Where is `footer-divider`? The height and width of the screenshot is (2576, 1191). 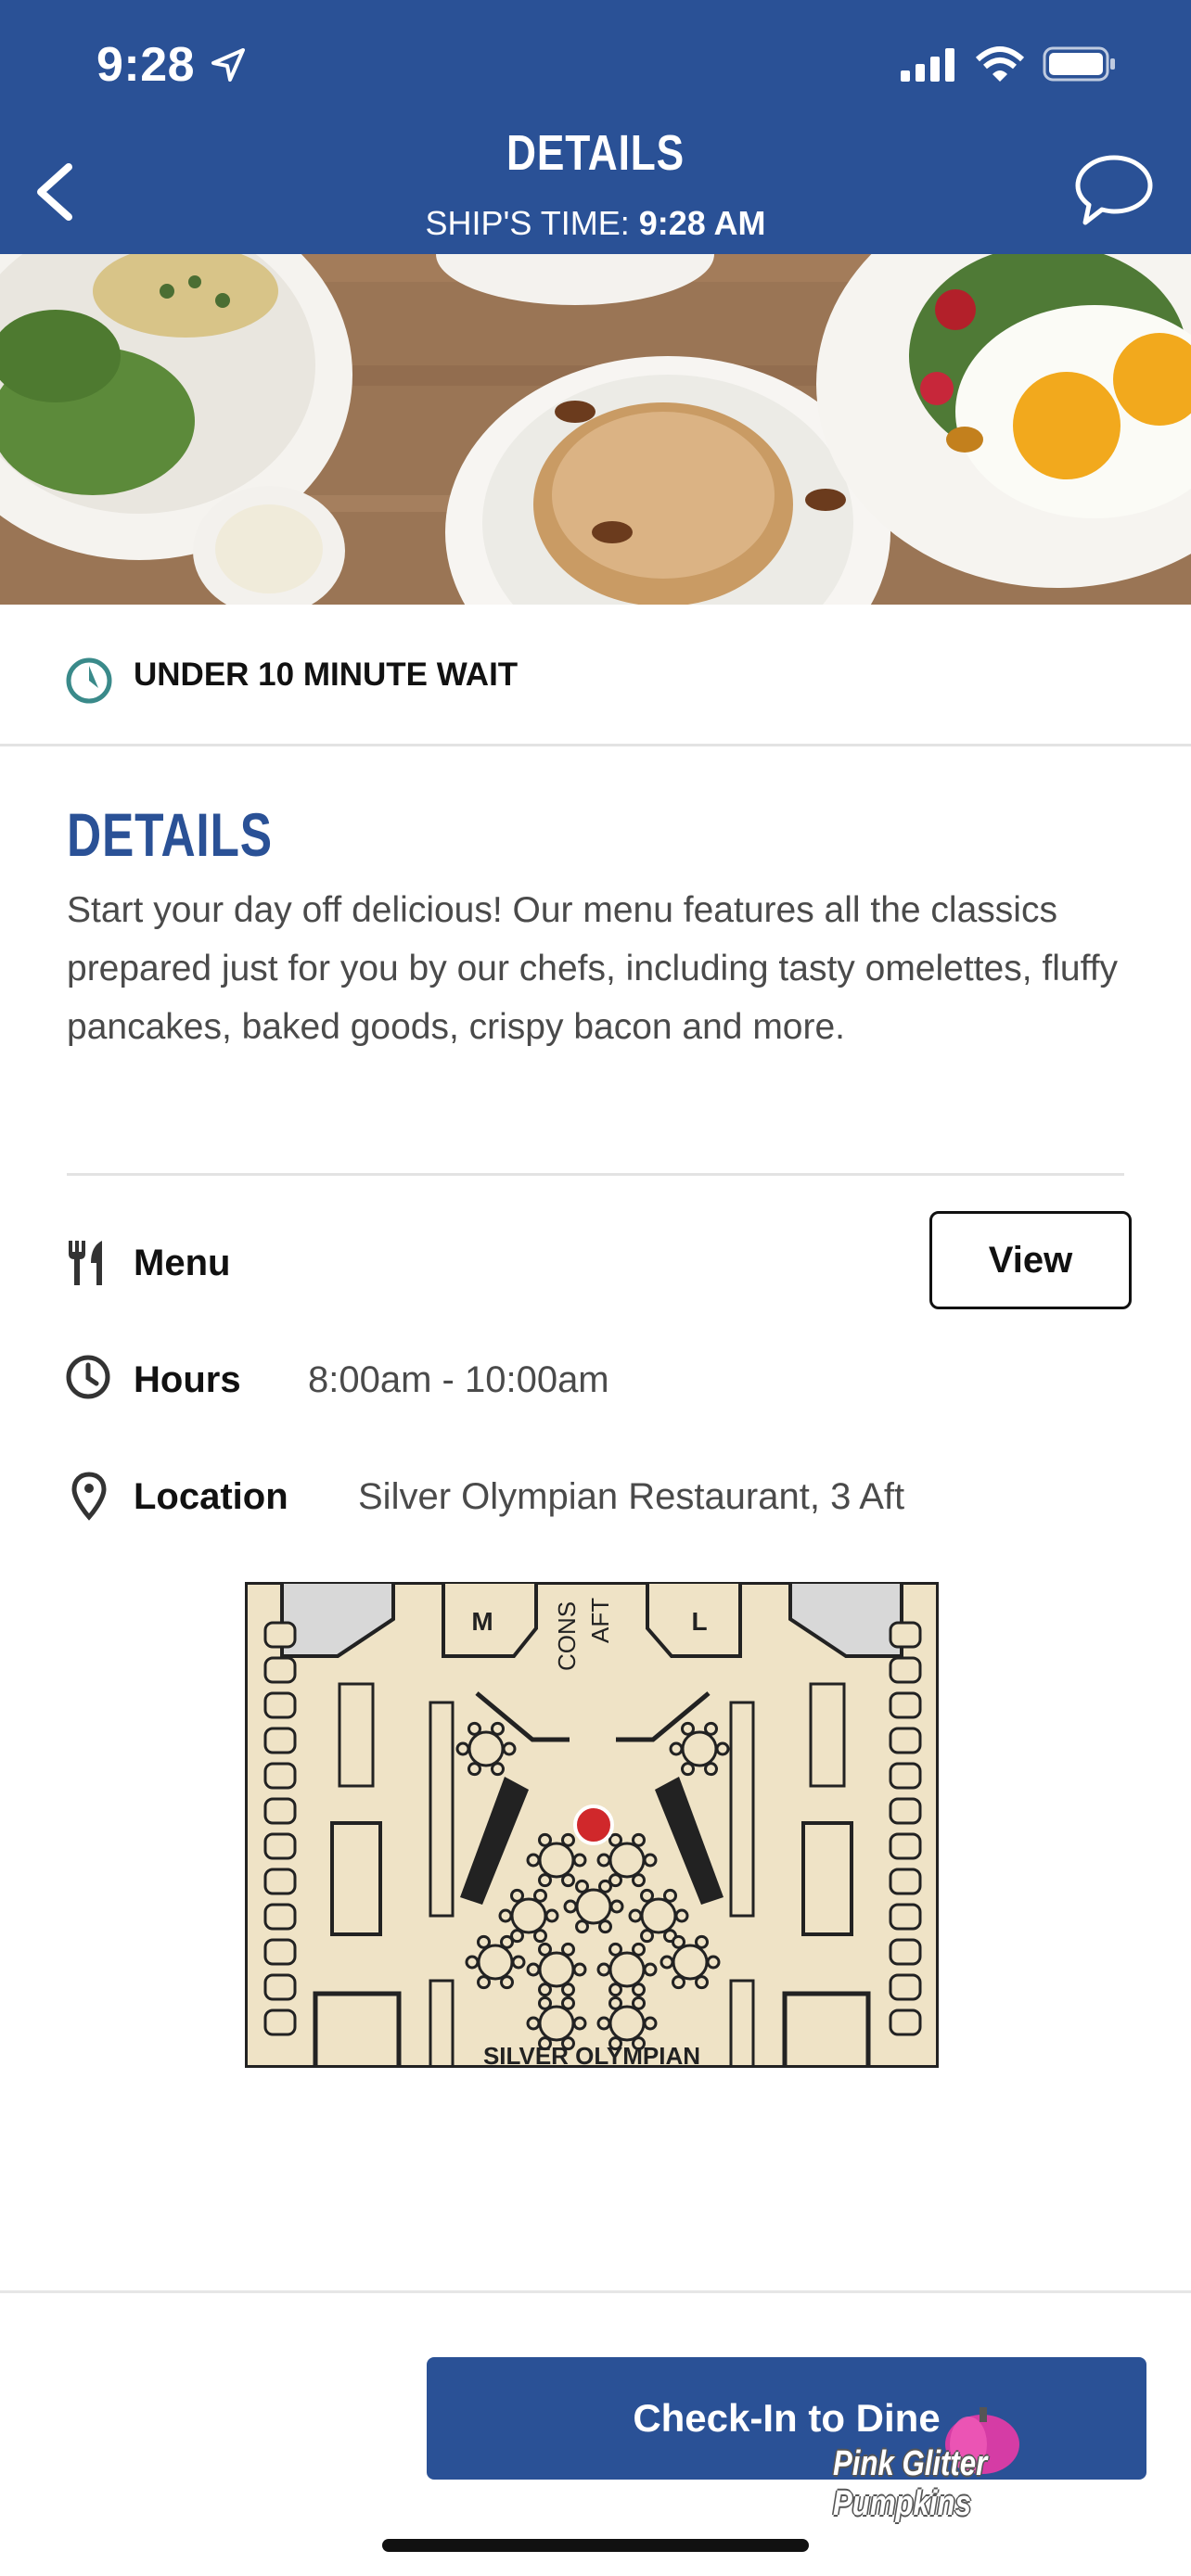
footer-divider is located at coordinates (595, 2291).